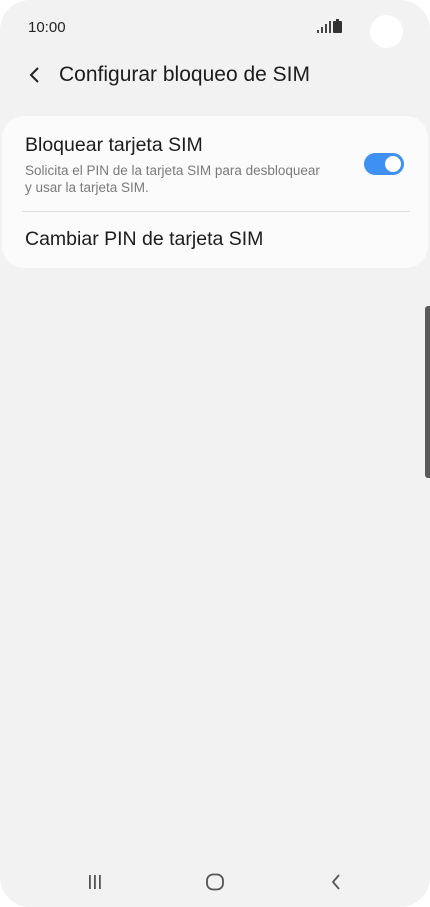 The height and width of the screenshot is (907, 430). What do you see at coordinates (184, 74) in the screenshot?
I see `page-title: Configurar bloqueo de SIM` at bounding box center [184, 74].